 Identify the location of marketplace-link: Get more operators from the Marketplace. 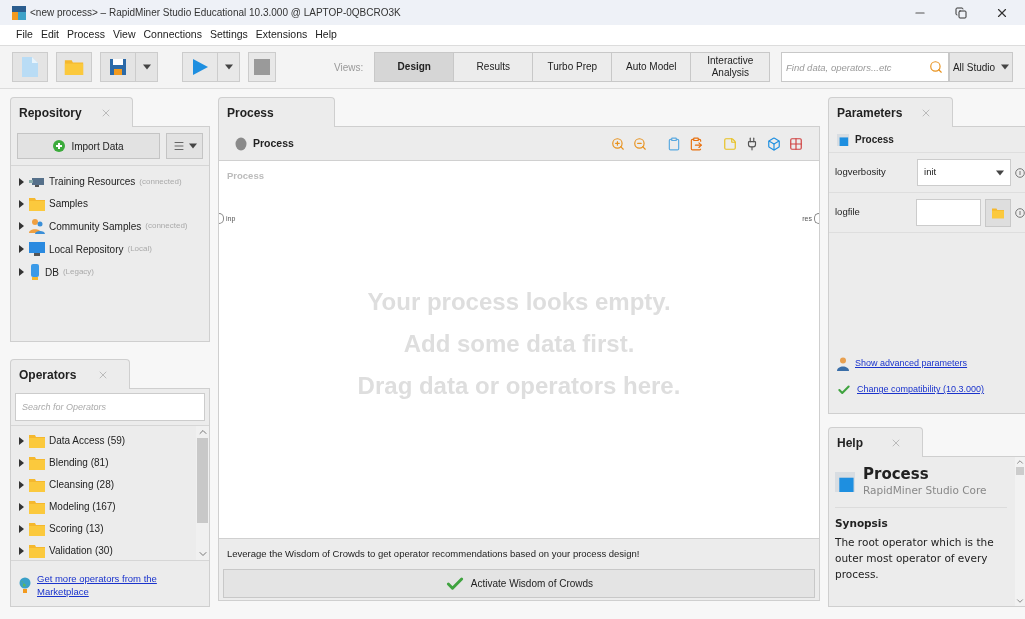
(119, 586).